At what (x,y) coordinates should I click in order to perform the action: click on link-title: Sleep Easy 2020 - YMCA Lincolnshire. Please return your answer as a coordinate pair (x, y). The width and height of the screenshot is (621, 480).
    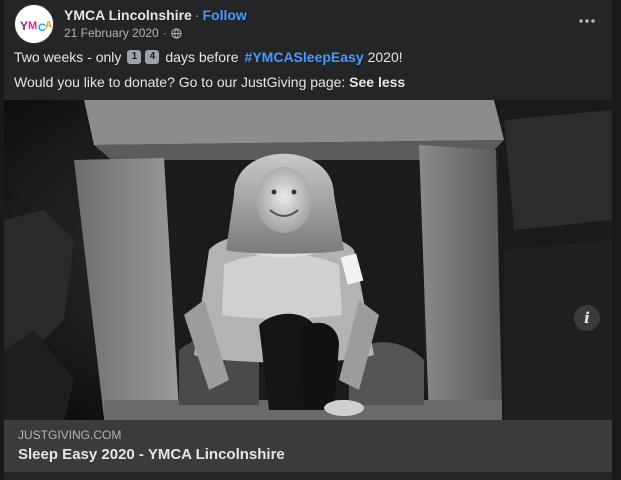
    Looking at the image, I should click on (151, 454).